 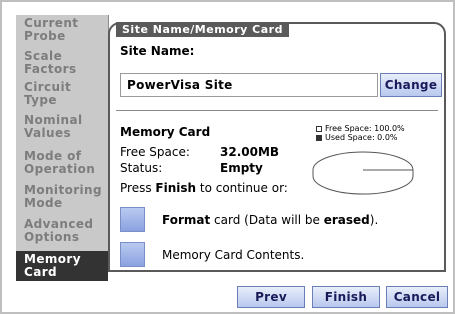 What do you see at coordinates (141, 168) in the screenshot?
I see `status-label: Status:` at bounding box center [141, 168].